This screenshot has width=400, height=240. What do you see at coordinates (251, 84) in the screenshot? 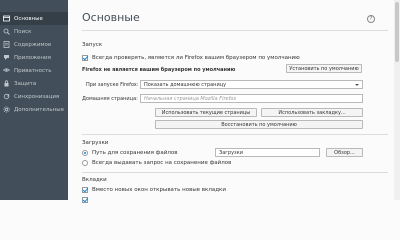
I see `on-start-select: Показать домашнюю страницу` at bounding box center [251, 84].